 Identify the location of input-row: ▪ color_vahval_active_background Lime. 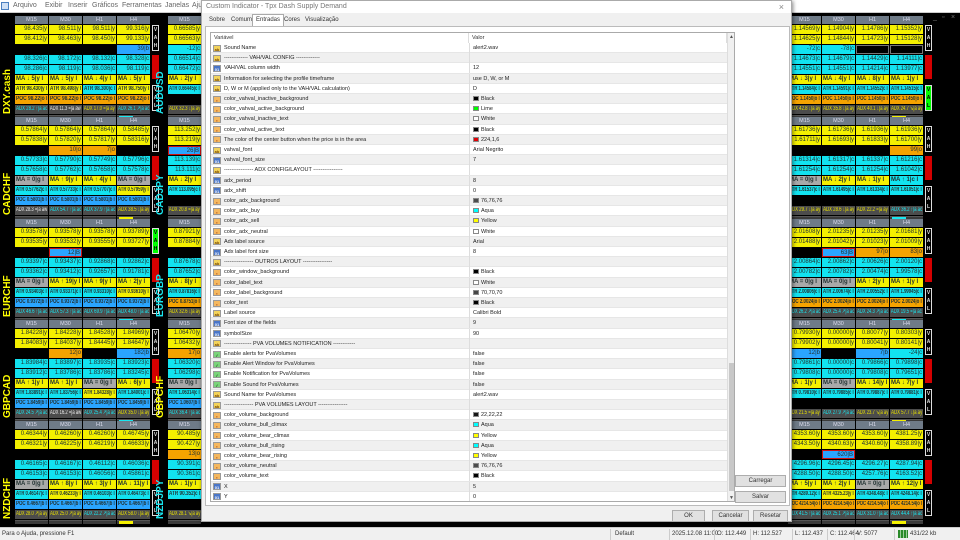
(469, 109).